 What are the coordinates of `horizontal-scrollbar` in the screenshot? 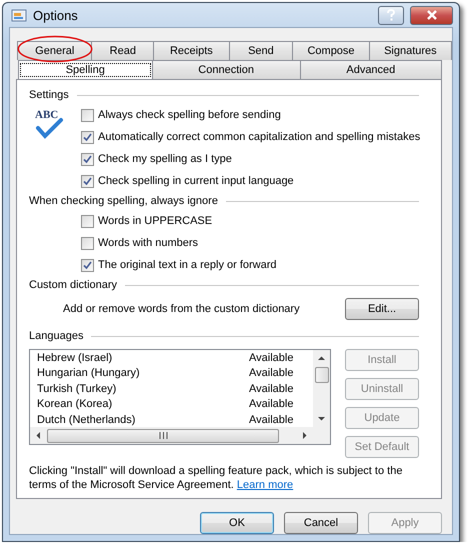 It's located at (180, 435).